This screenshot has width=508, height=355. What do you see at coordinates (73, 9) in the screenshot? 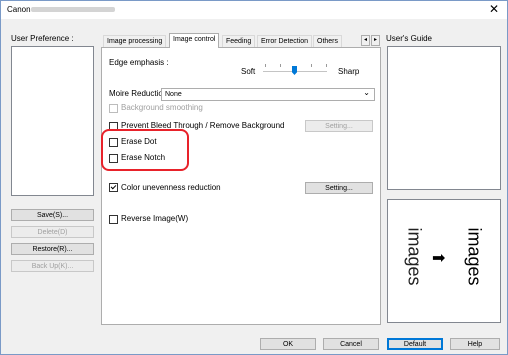
I see `redacted-model-name` at bounding box center [73, 9].